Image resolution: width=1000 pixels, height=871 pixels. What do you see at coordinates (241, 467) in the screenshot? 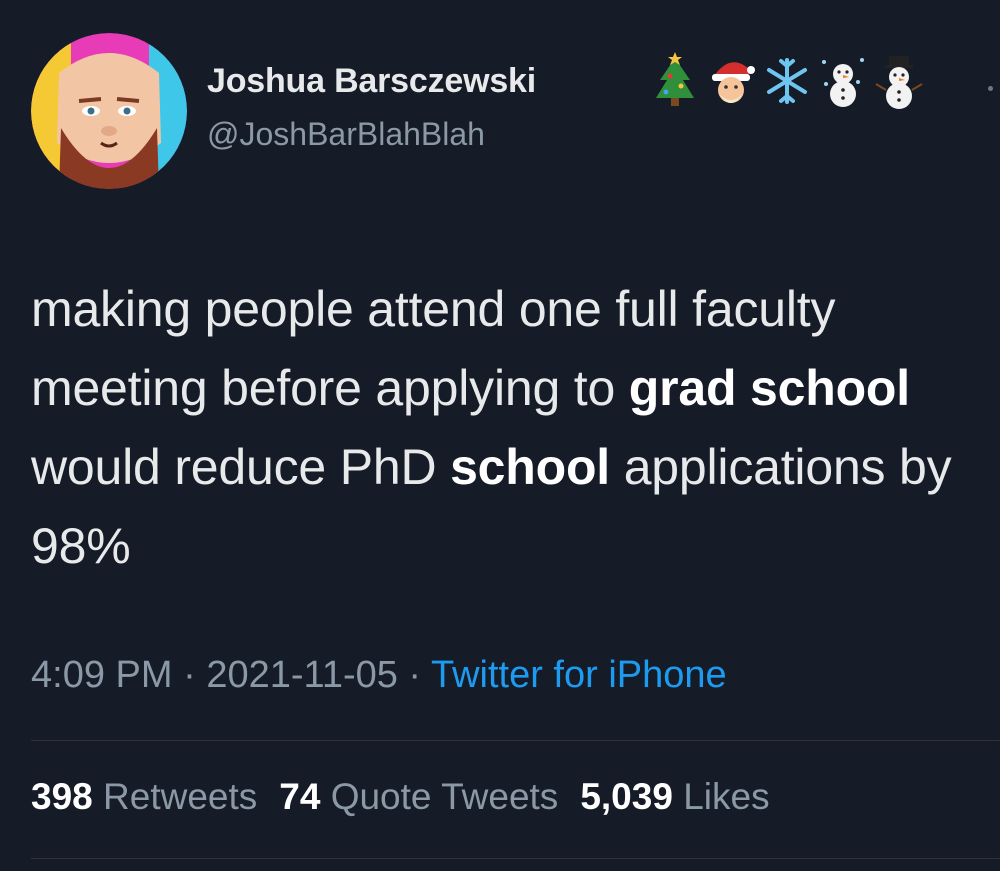
I see `tweet-text-part: would reduce PhD` at bounding box center [241, 467].